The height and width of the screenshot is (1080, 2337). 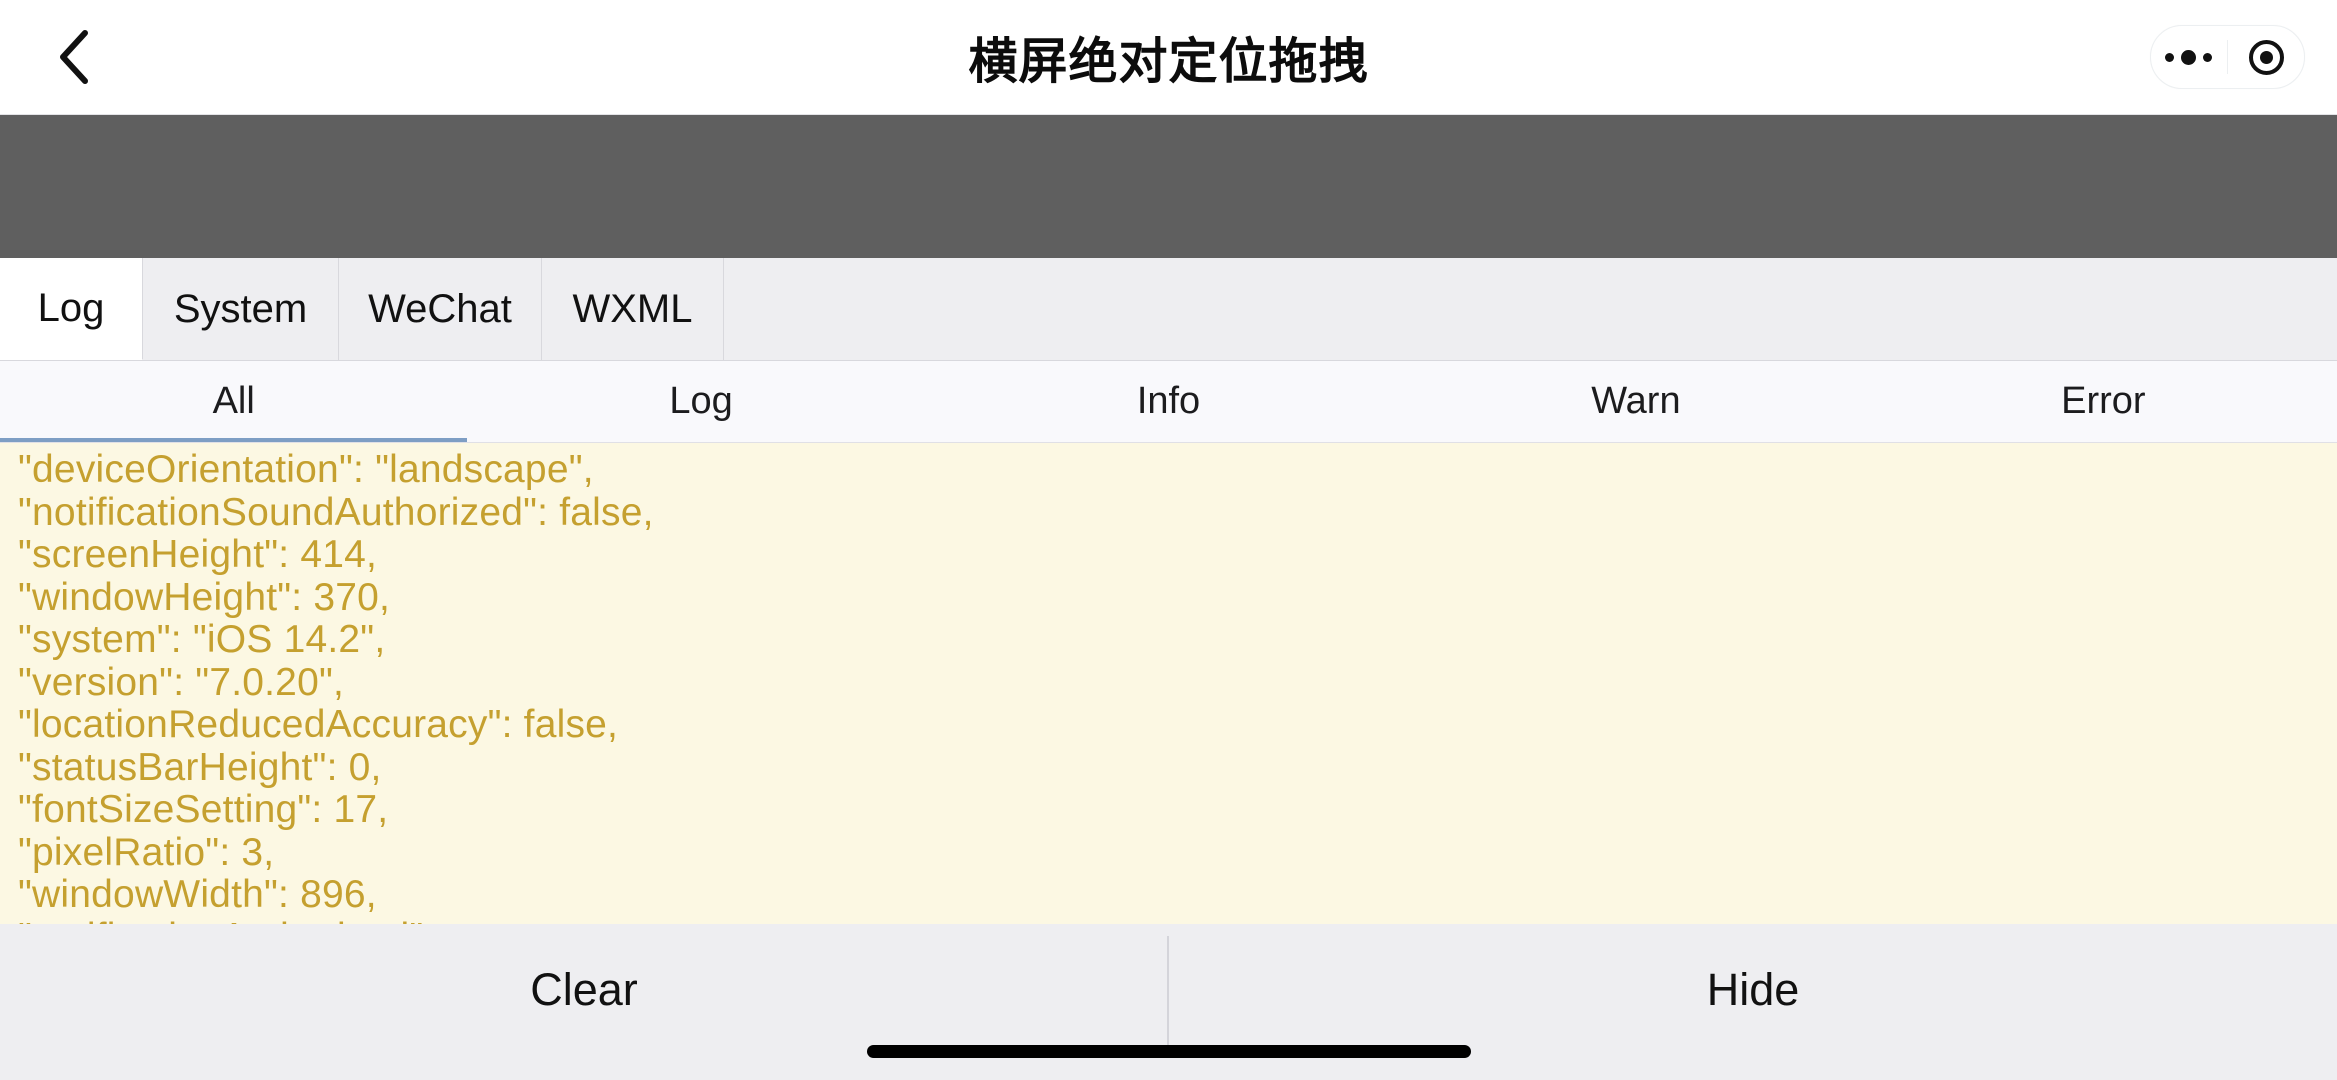 I want to click on log-level-filterstrip: All Log Info Warn Error, so click(x=1168, y=402).